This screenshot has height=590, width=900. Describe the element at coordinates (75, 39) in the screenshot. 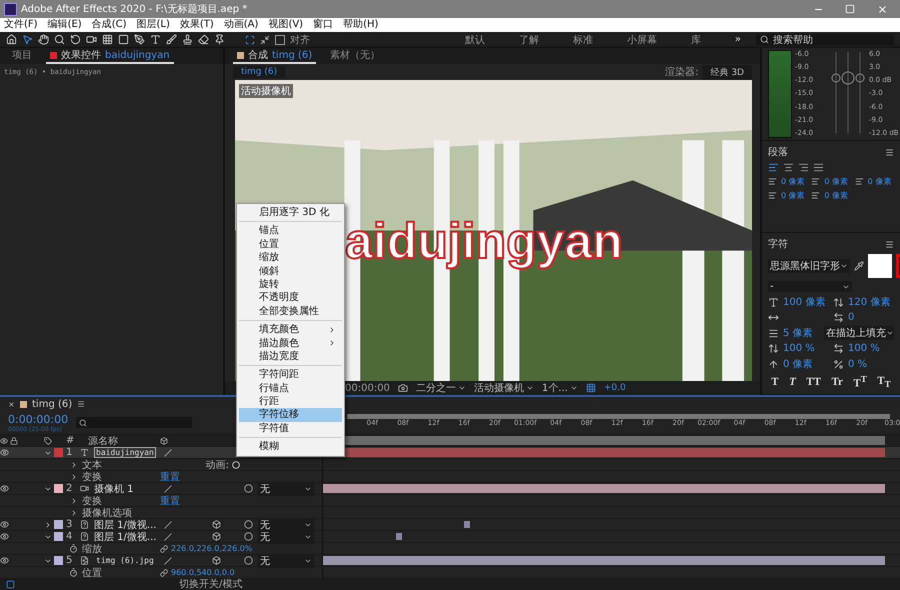

I see `rotate-icon` at that location.